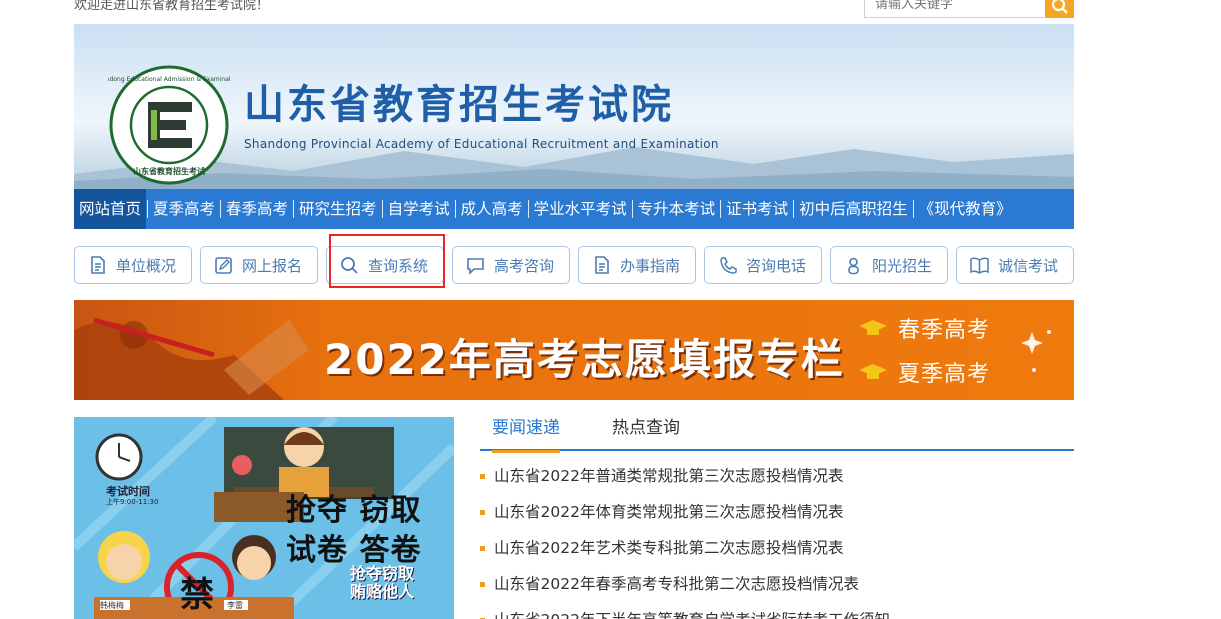 The image size is (1221, 619). Describe the element at coordinates (853, 209) in the screenshot. I see `nav-item-9: 初中后高职招生` at that location.